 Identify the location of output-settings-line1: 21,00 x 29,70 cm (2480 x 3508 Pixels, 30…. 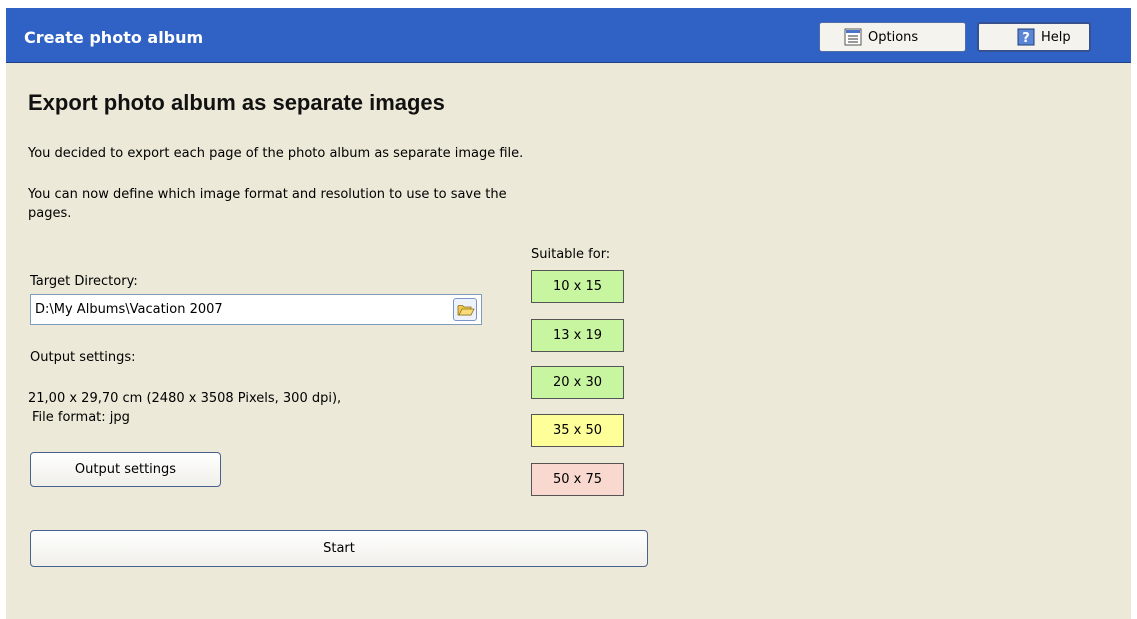
(185, 398).